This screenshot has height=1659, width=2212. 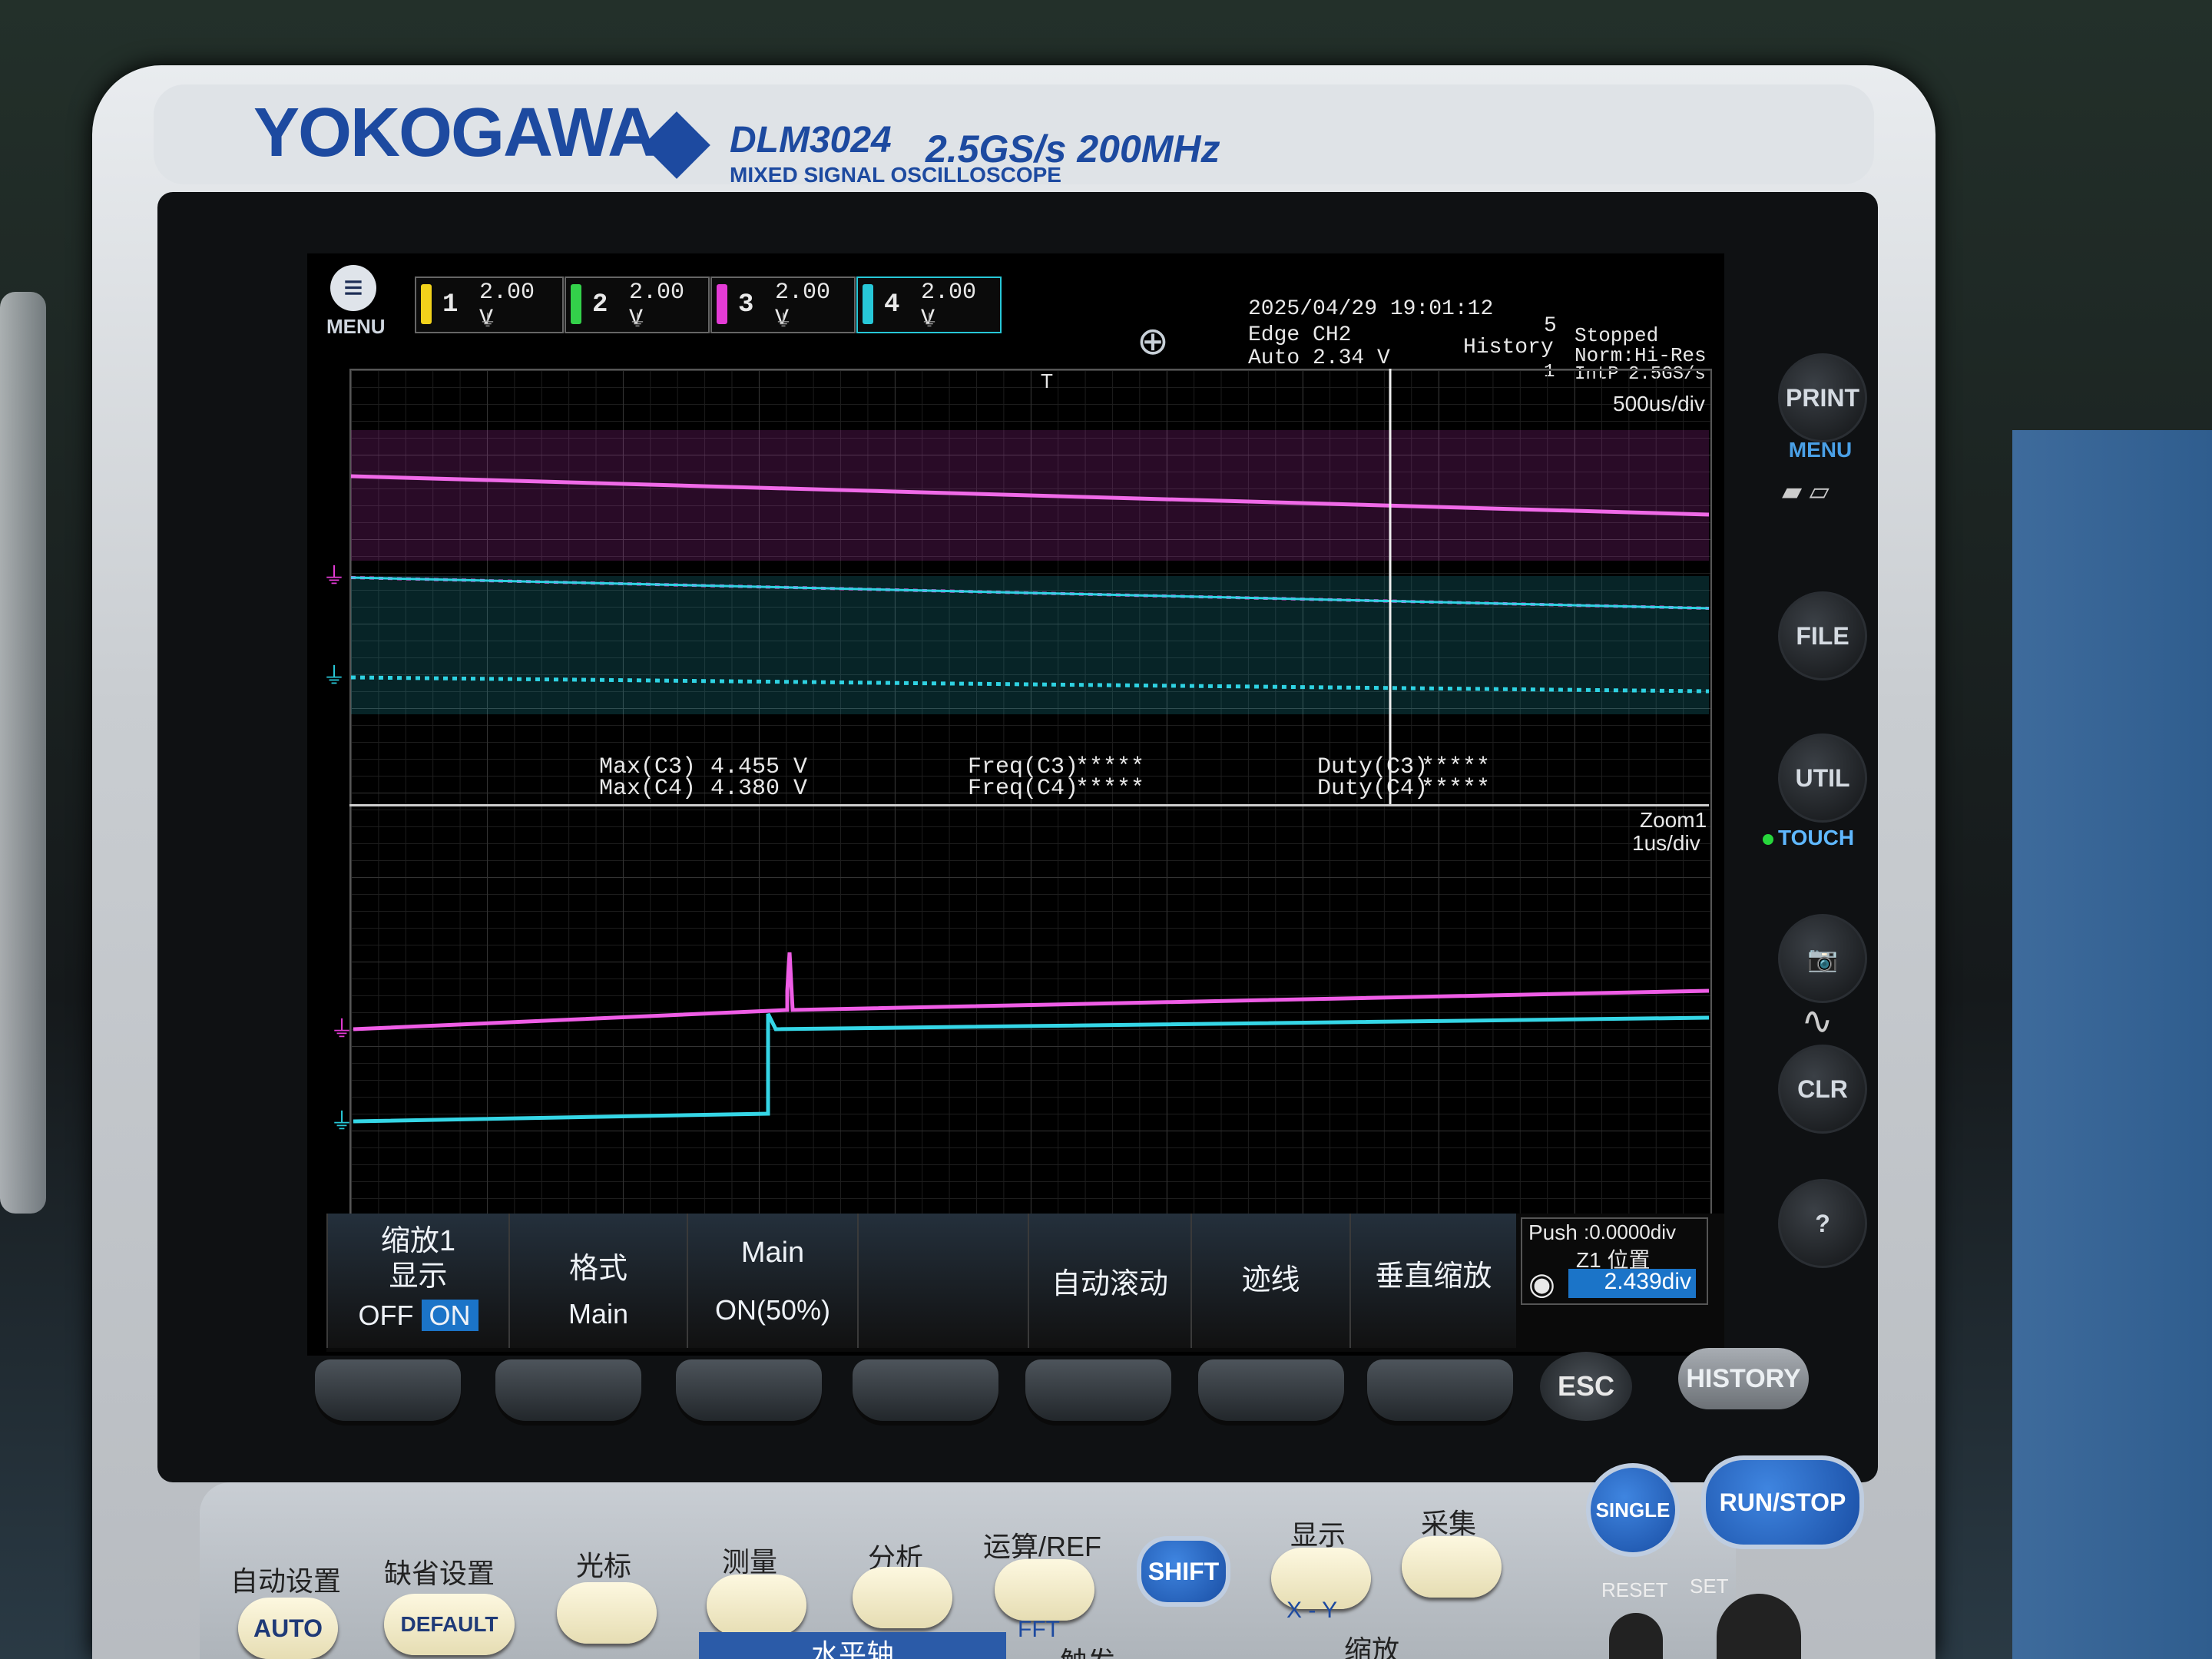 I want to click on measure-duty-c3-value: *****, so click(x=1456, y=767).